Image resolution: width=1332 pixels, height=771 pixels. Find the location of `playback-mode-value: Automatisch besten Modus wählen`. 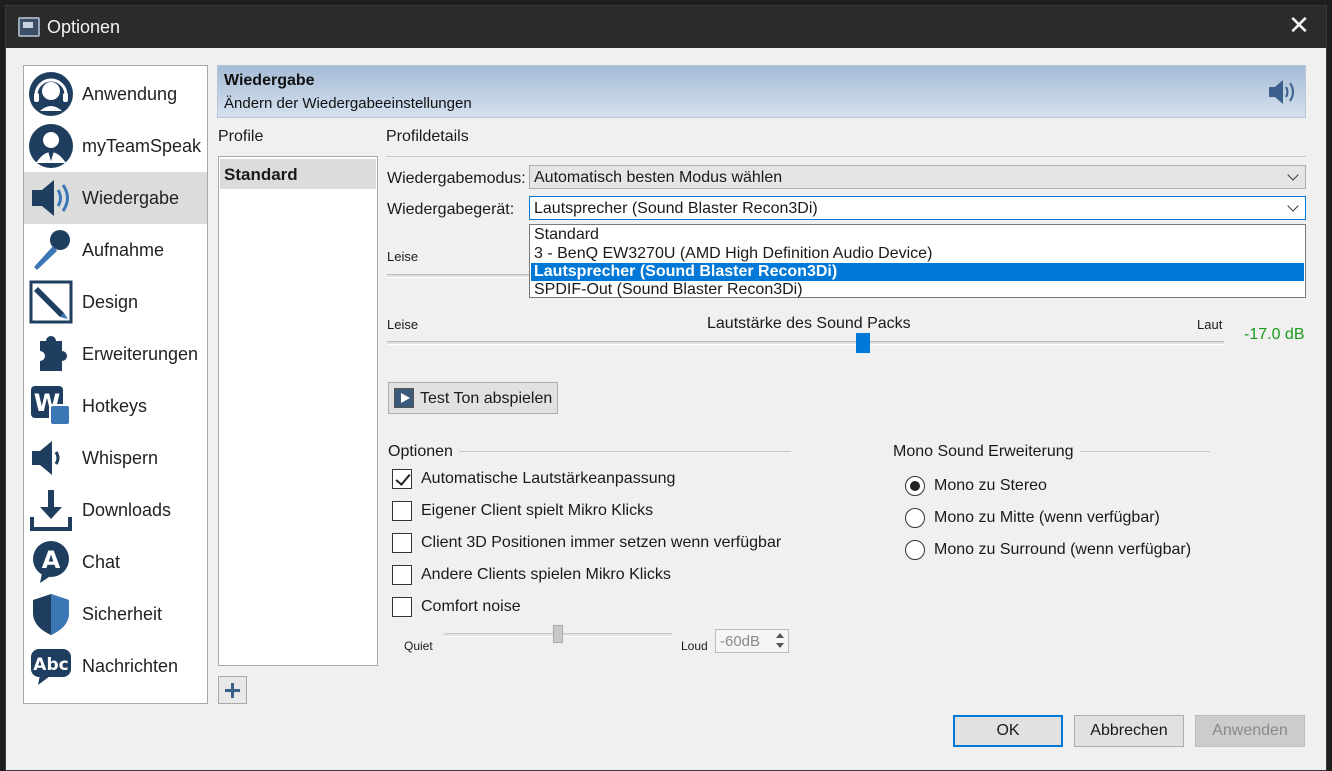

playback-mode-value: Automatisch besten Modus wählen is located at coordinates (658, 177).